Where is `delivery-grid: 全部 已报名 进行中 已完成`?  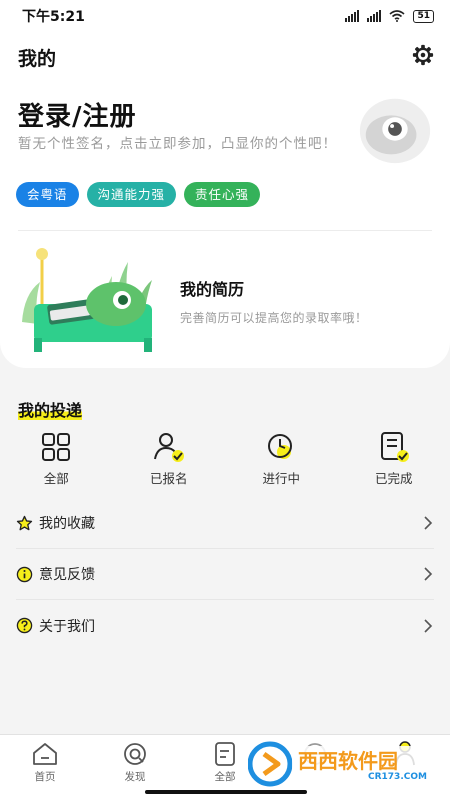
delivery-grid: 全部 已报名 进行中 已完成 is located at coordinates (225, 458).